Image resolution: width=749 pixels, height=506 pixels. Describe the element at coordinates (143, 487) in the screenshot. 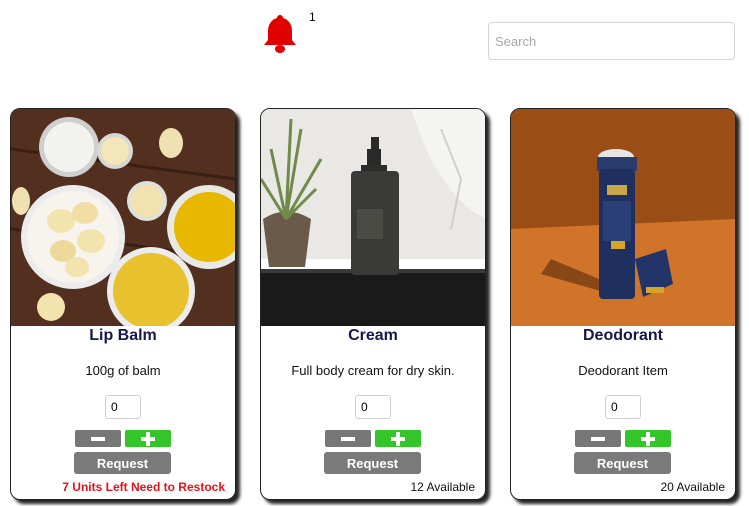

I see `stock-status: 7 Units Left Need to Restock` at that location.